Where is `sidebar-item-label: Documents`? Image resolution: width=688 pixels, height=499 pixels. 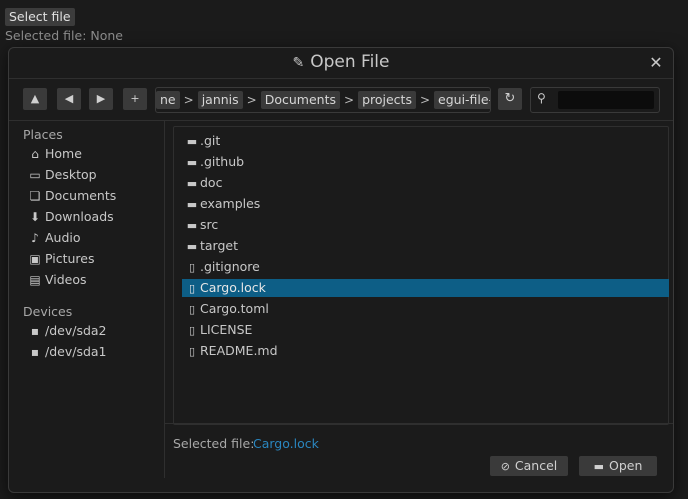 sidebar-item-label: Documents is located at coordinates (81, 195).